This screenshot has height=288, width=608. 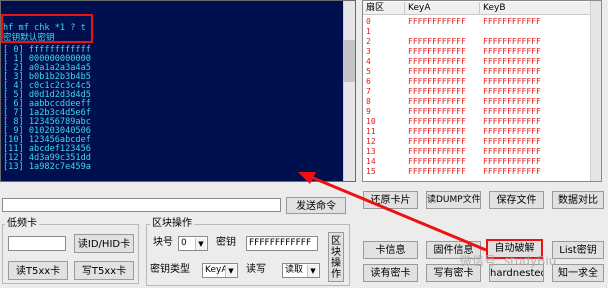 I want to click on card-info-button: 卡信息, so click(x=390, y=250).